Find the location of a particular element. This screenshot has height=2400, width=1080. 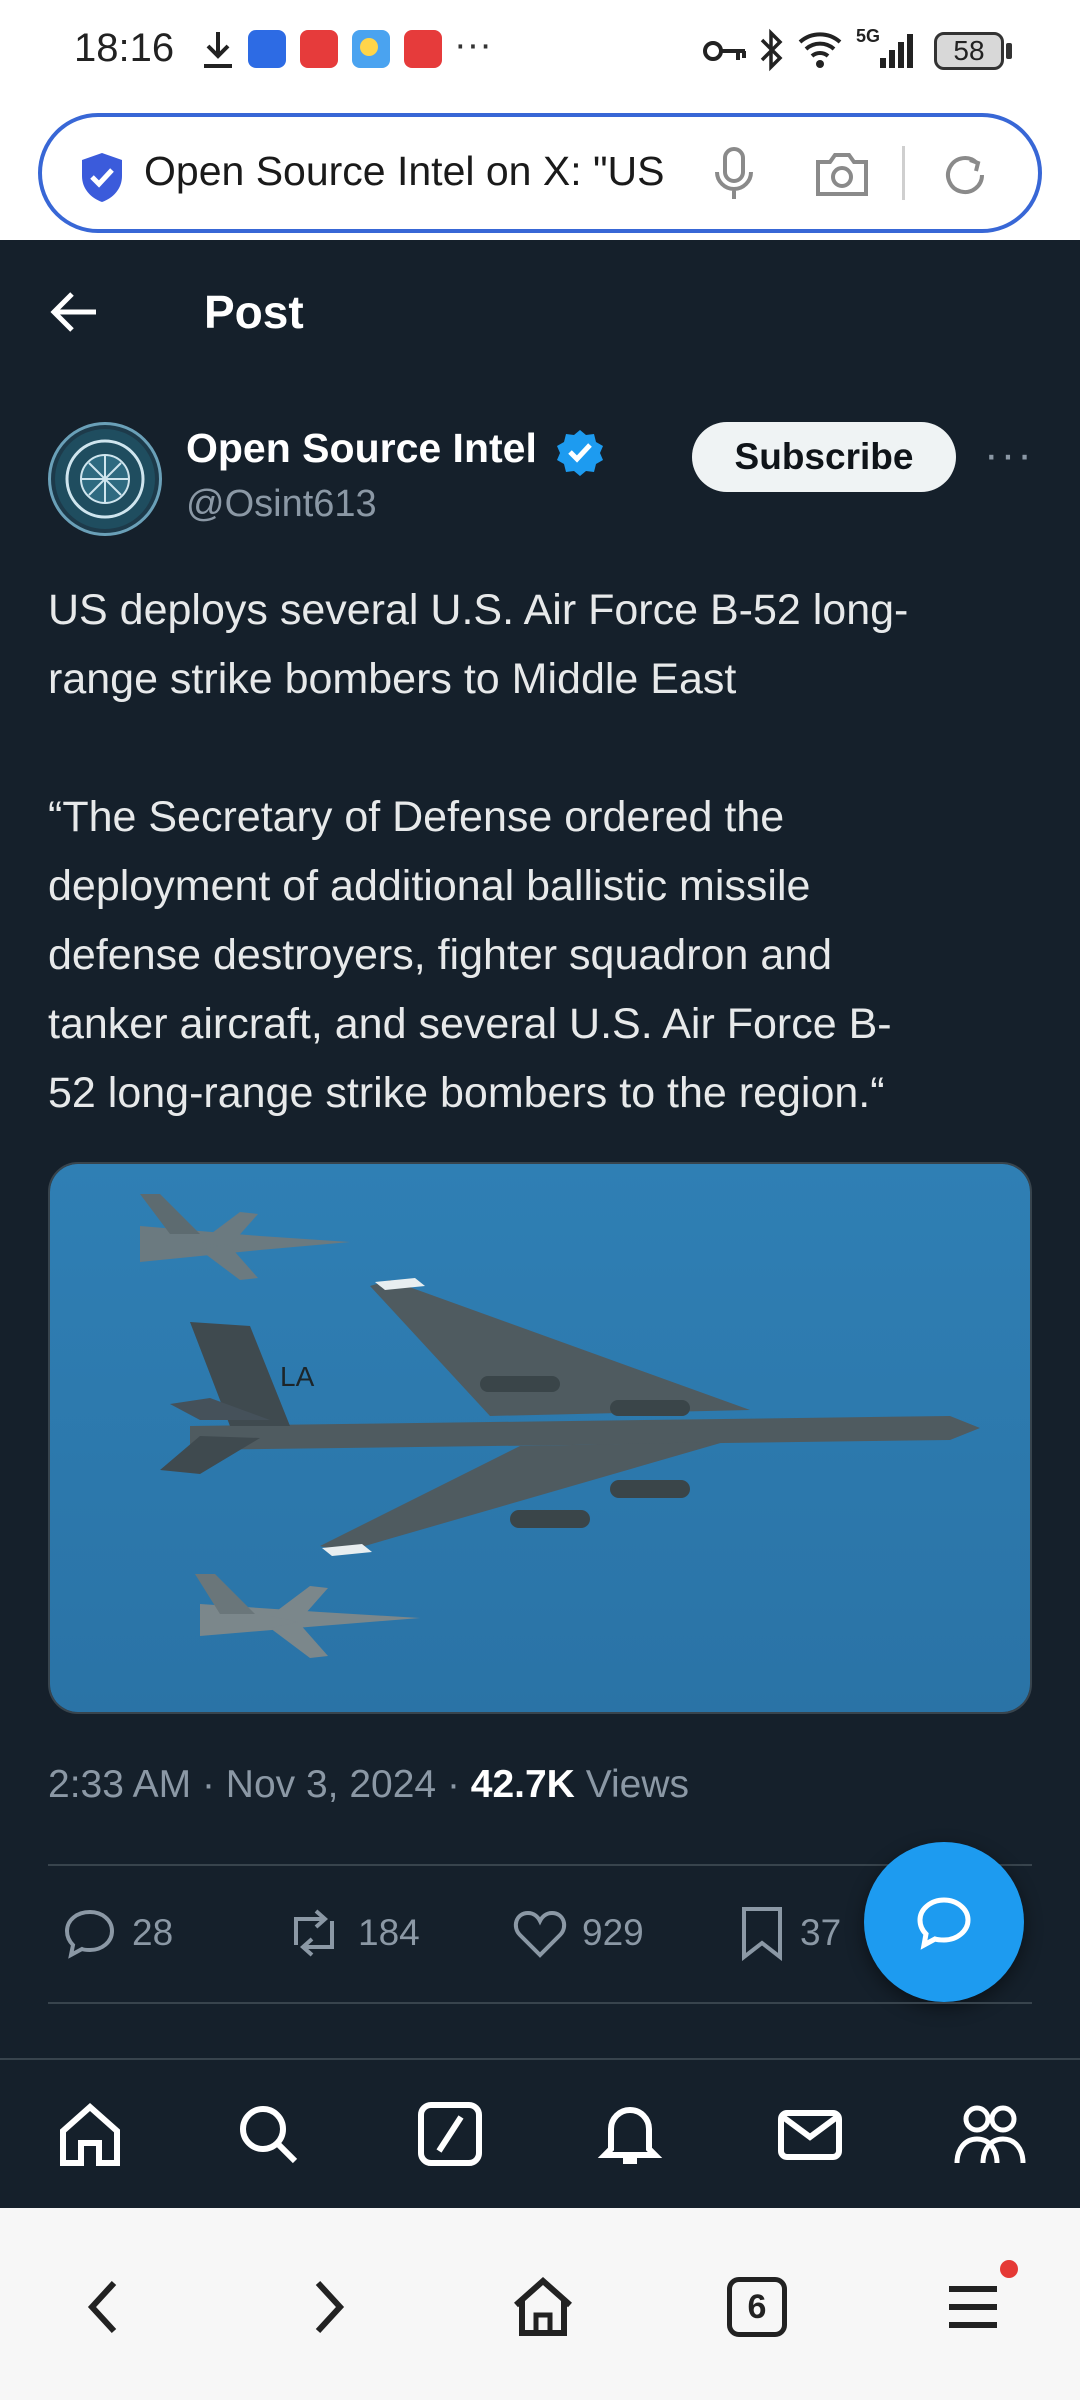

tail-code: LA is located at coordinates (297, 1376).